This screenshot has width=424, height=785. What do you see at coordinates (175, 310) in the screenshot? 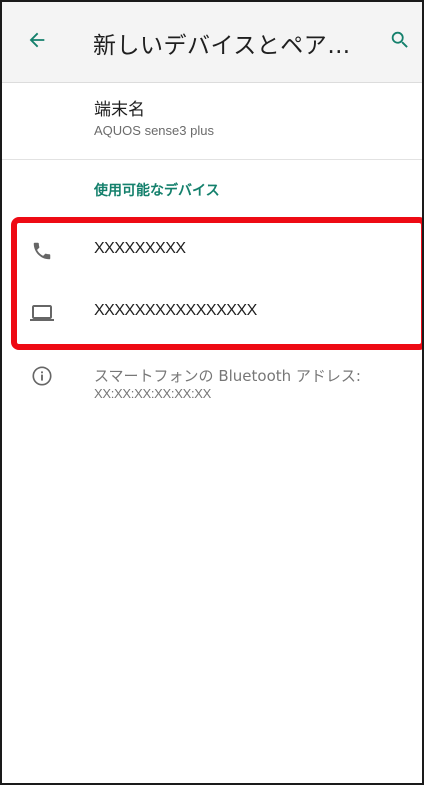
I see `device-name: XXXXXXXXXXXXXXXX` at bounding box center [175, 310].